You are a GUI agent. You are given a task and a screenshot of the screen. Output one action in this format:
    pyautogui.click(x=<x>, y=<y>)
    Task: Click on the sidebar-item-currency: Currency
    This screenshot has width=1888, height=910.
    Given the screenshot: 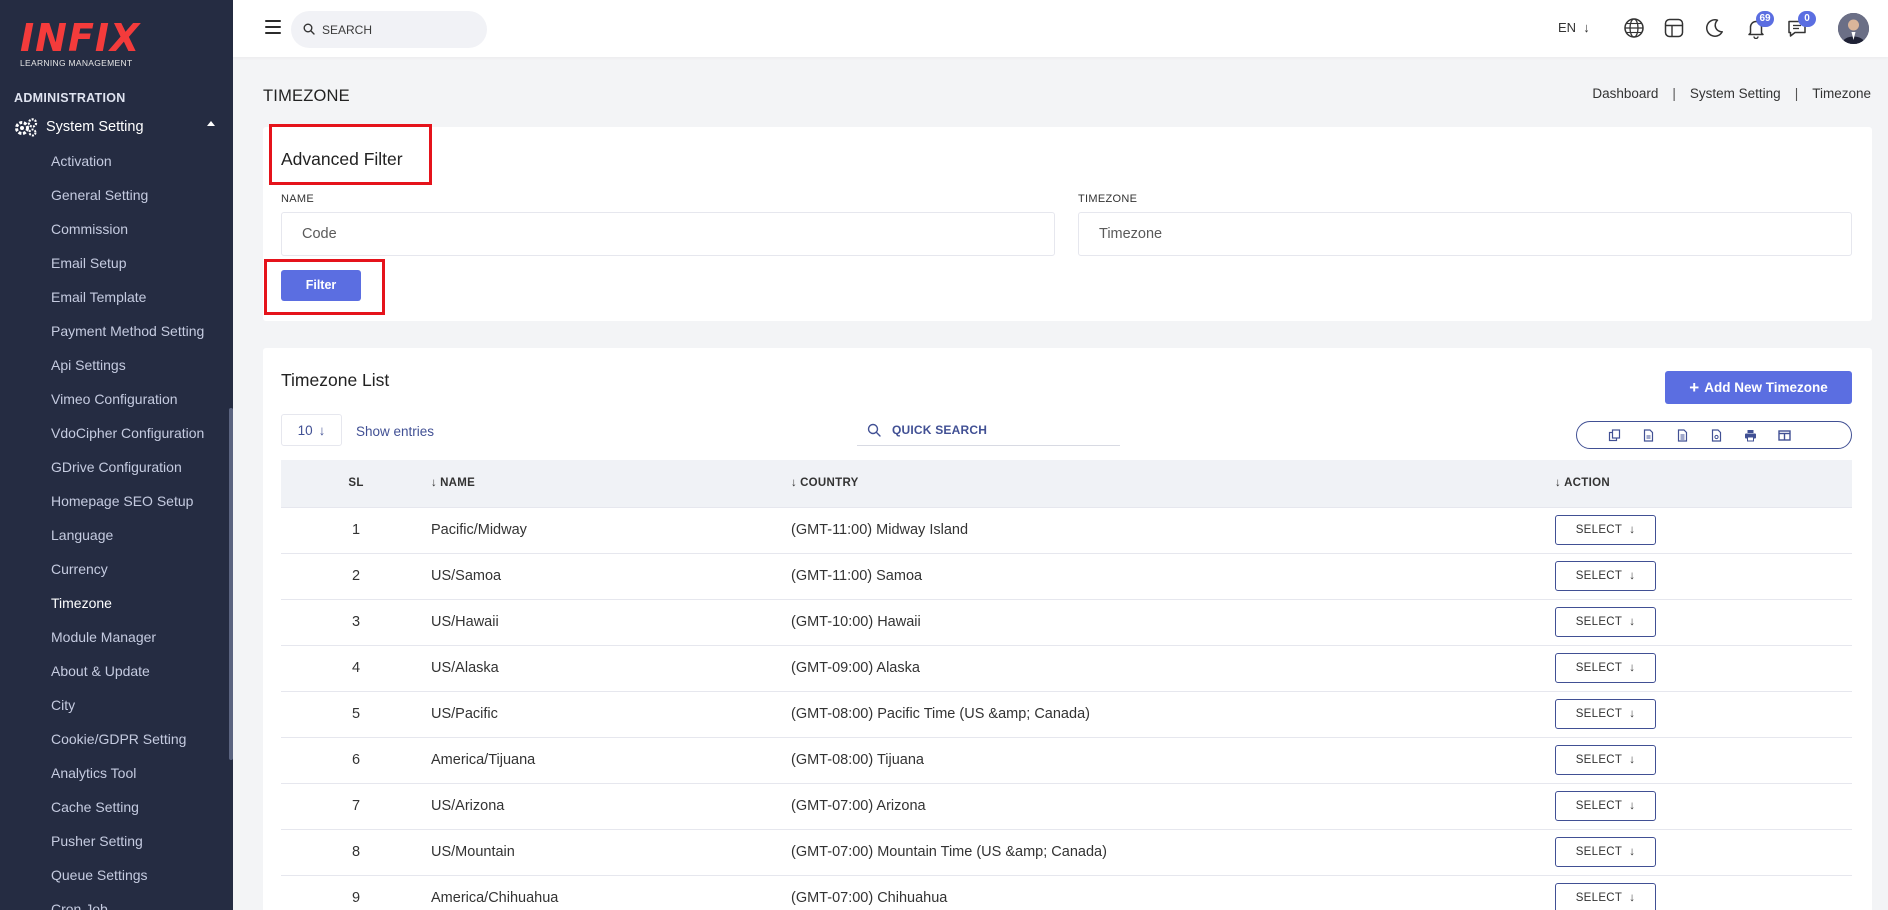 What is the action you would take?
    pyautogui.click(x=127, y=575)
    